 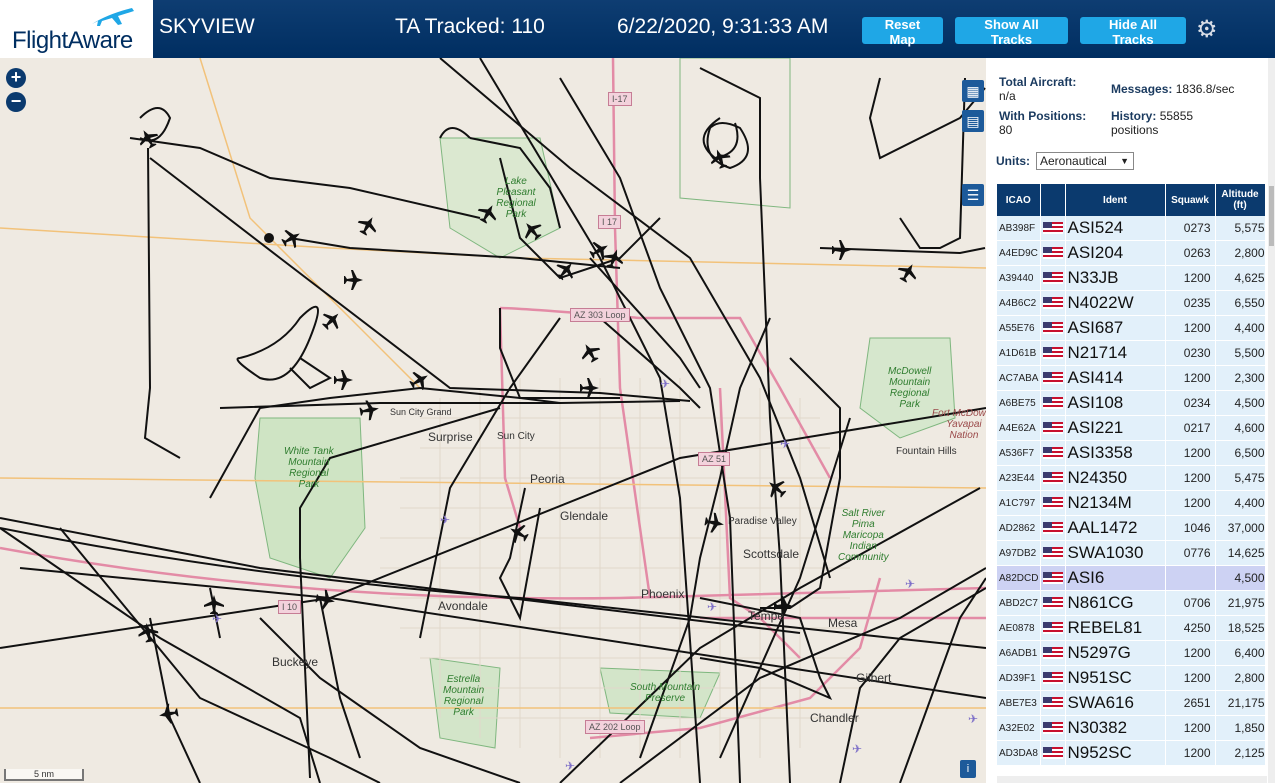 I want to click on table-row: A55E76 ASI687 1200 4,400, so click(x=1131, y=328).